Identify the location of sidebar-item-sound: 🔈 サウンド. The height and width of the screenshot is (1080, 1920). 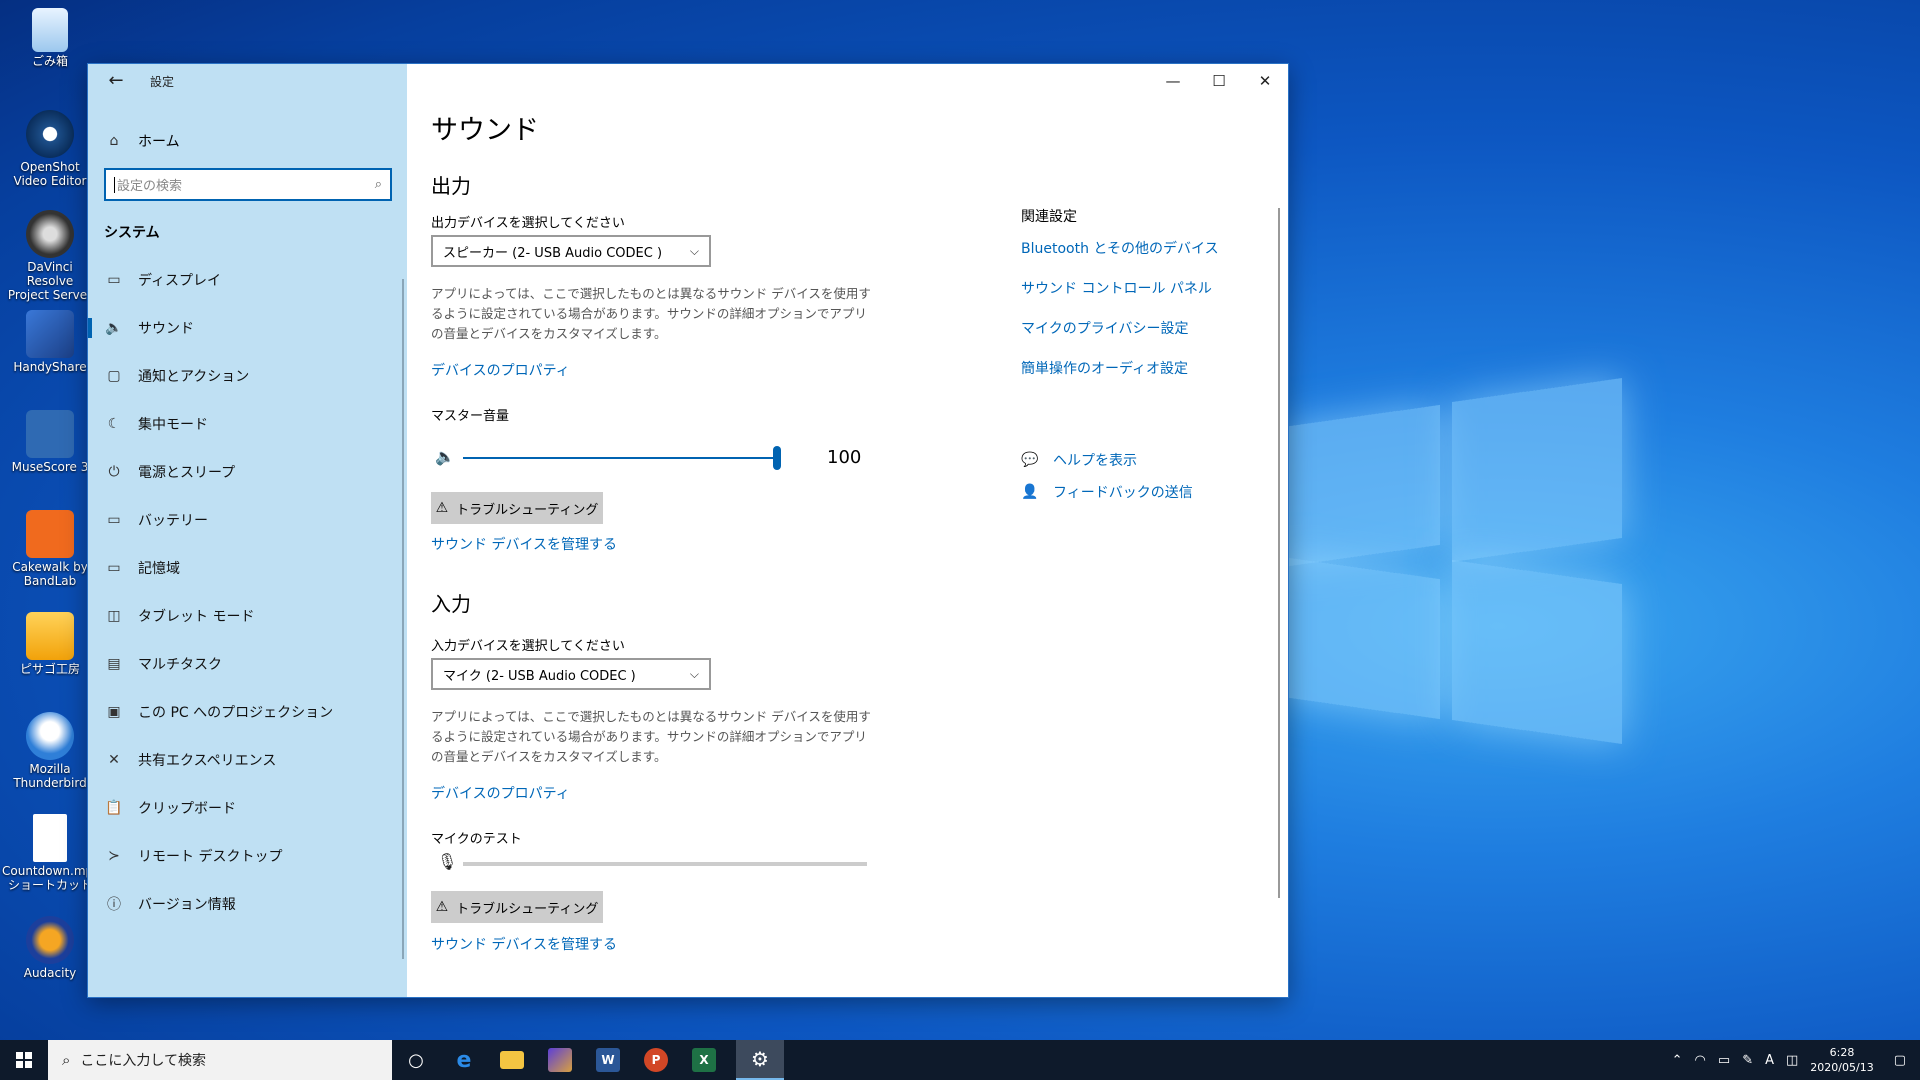
(246, 328).